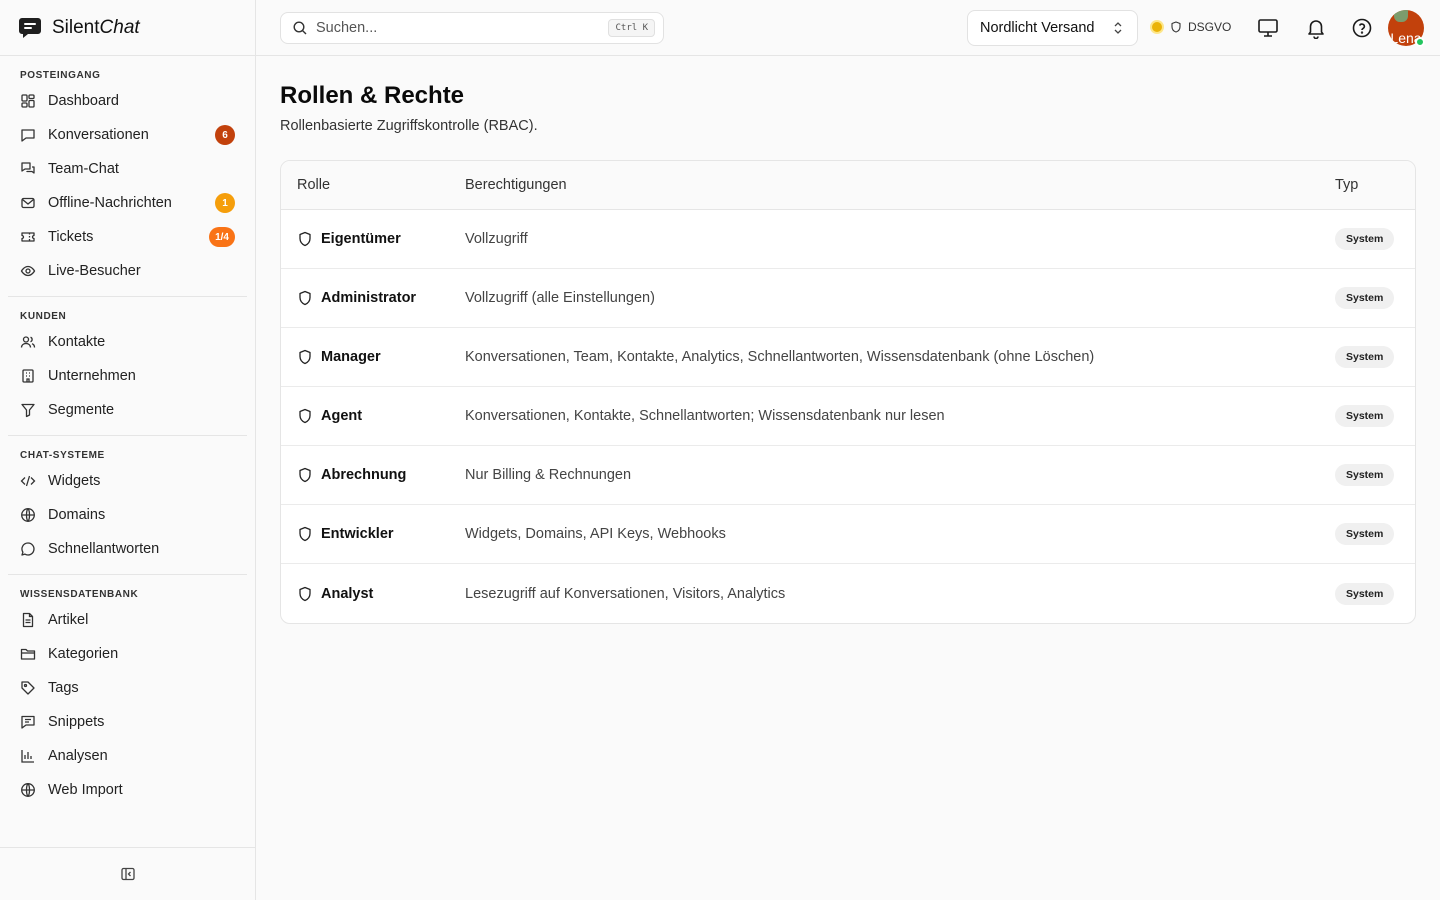 This screenshot has height=900, width=1440. Describe the element at coordinates (127, 410) in the screenshot. I see `sidebar-item-segmente: Segmente` at that location.